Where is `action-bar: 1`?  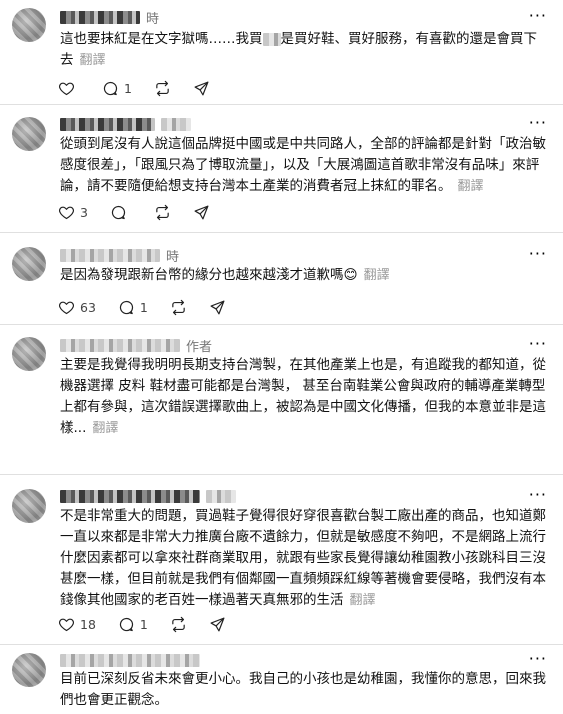
action-bar: 1 is located at coordinates (134, 88).